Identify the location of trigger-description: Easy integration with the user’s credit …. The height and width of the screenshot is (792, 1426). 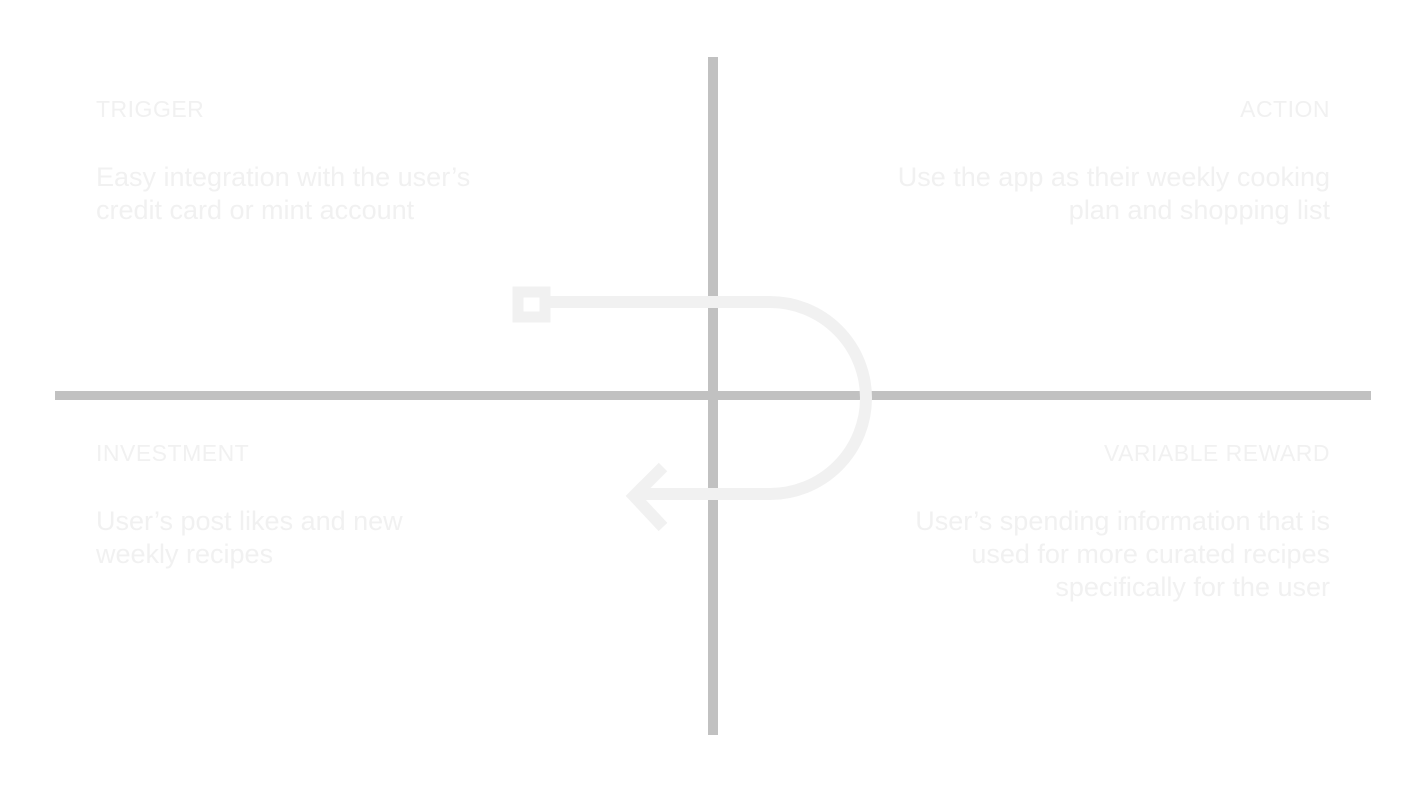
(283, 193).